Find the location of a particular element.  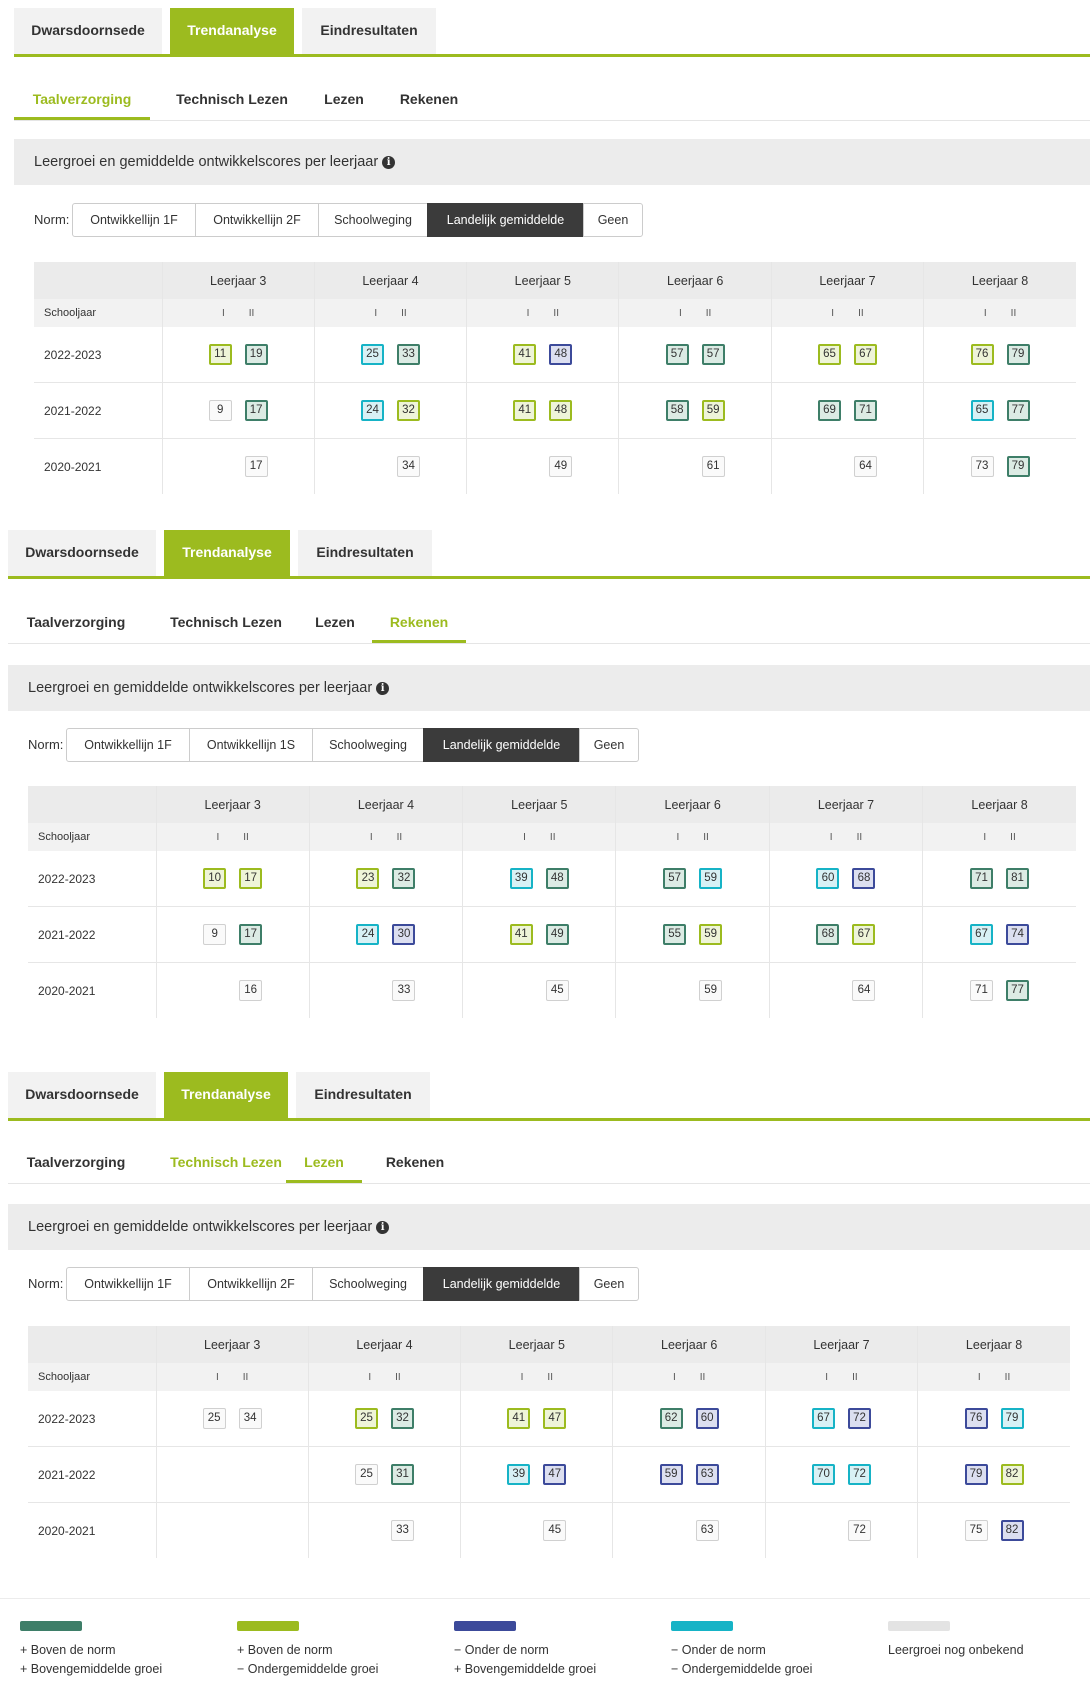

score-badge: 9 is located at coordinates (220, 410).